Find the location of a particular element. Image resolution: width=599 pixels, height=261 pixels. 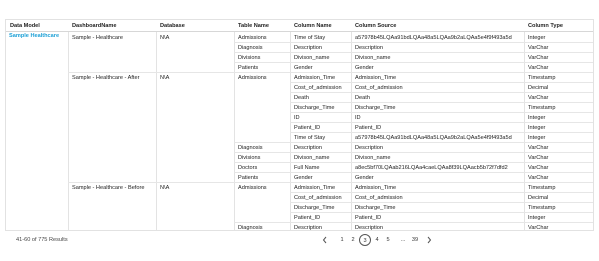

column-source: ID is located at coordinates (358, 117).